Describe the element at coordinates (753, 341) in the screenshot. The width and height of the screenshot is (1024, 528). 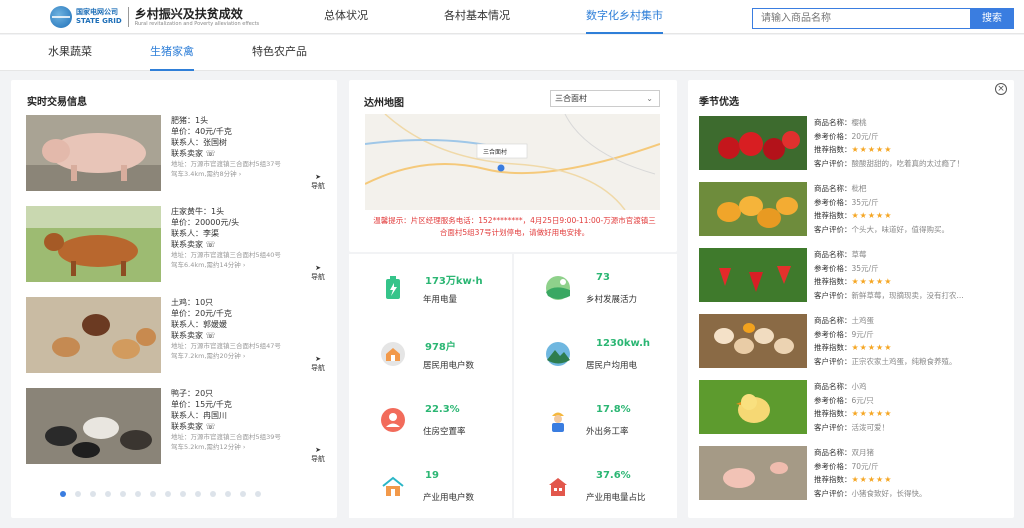
I see `egg-image` at that location.